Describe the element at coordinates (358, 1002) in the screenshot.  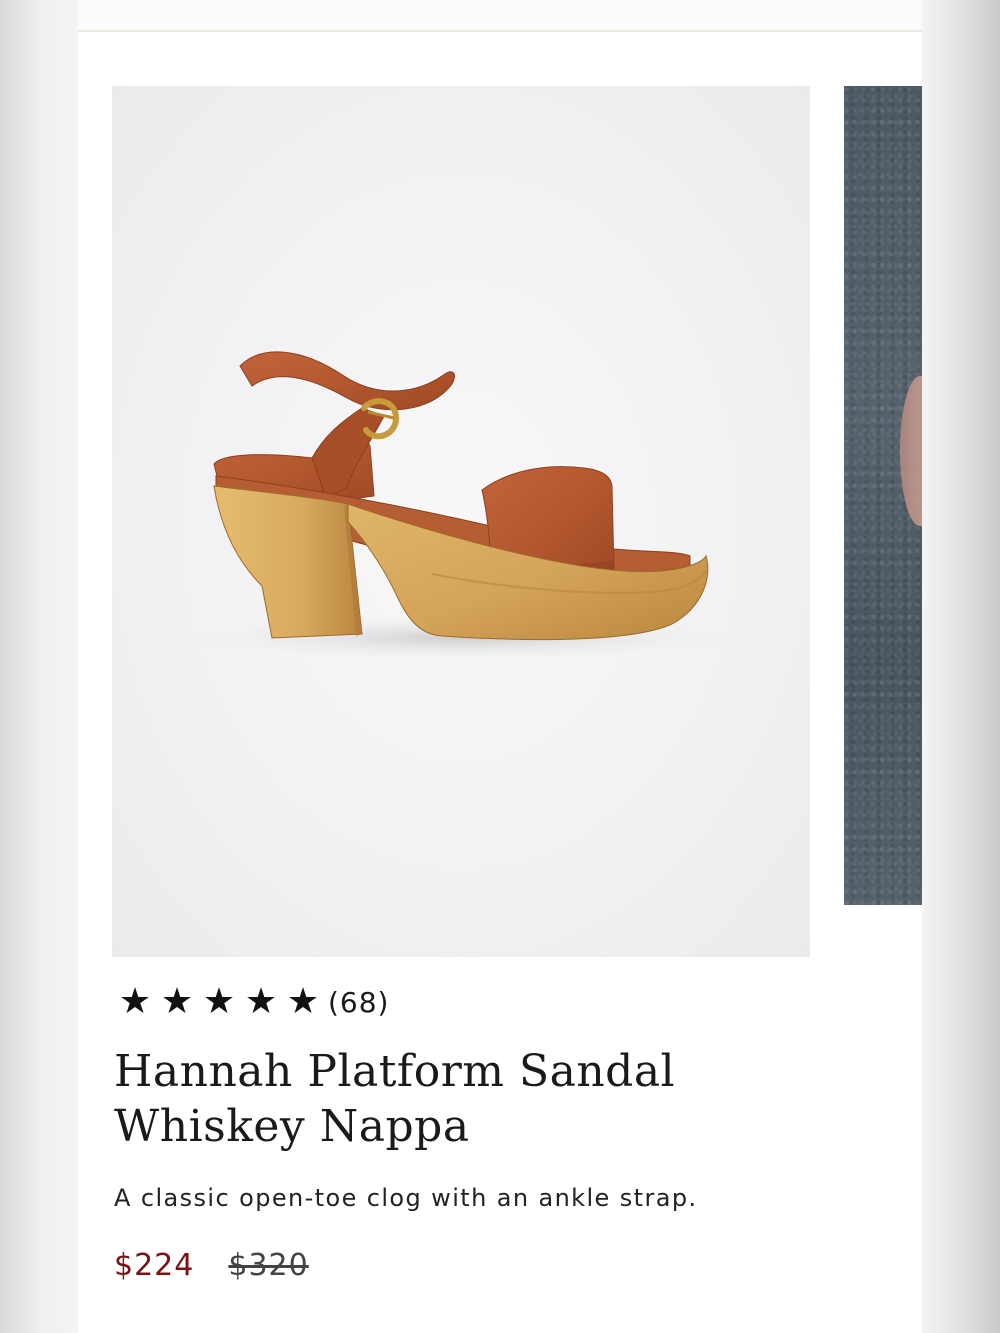
I see `review-count: (68)` at that location.